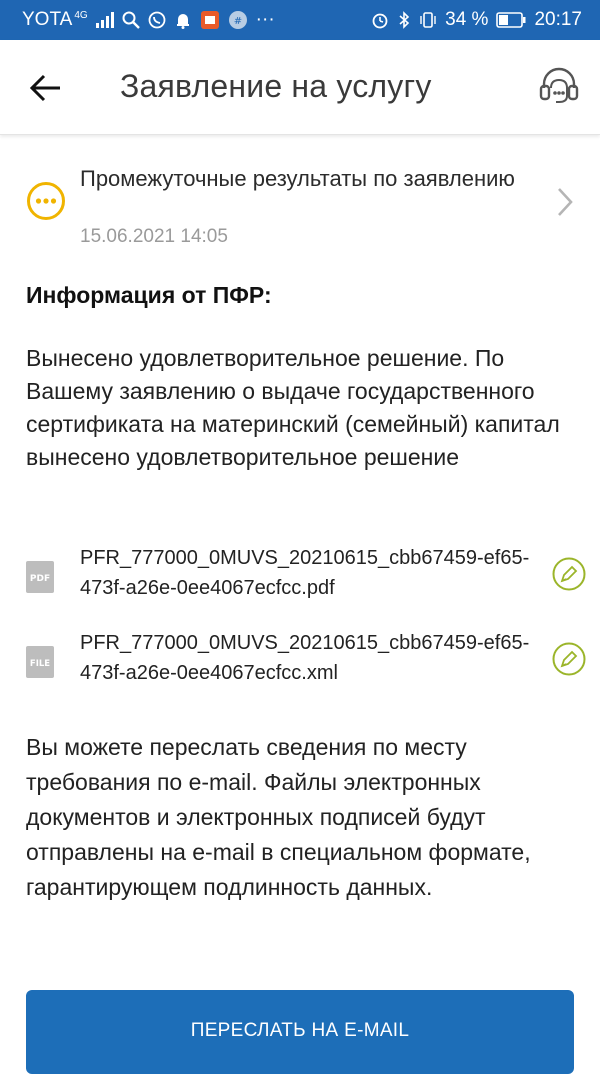  Describe the element at coordinates (183, 20) in the screenshot. I see `alarm-bell-icon` at that location.